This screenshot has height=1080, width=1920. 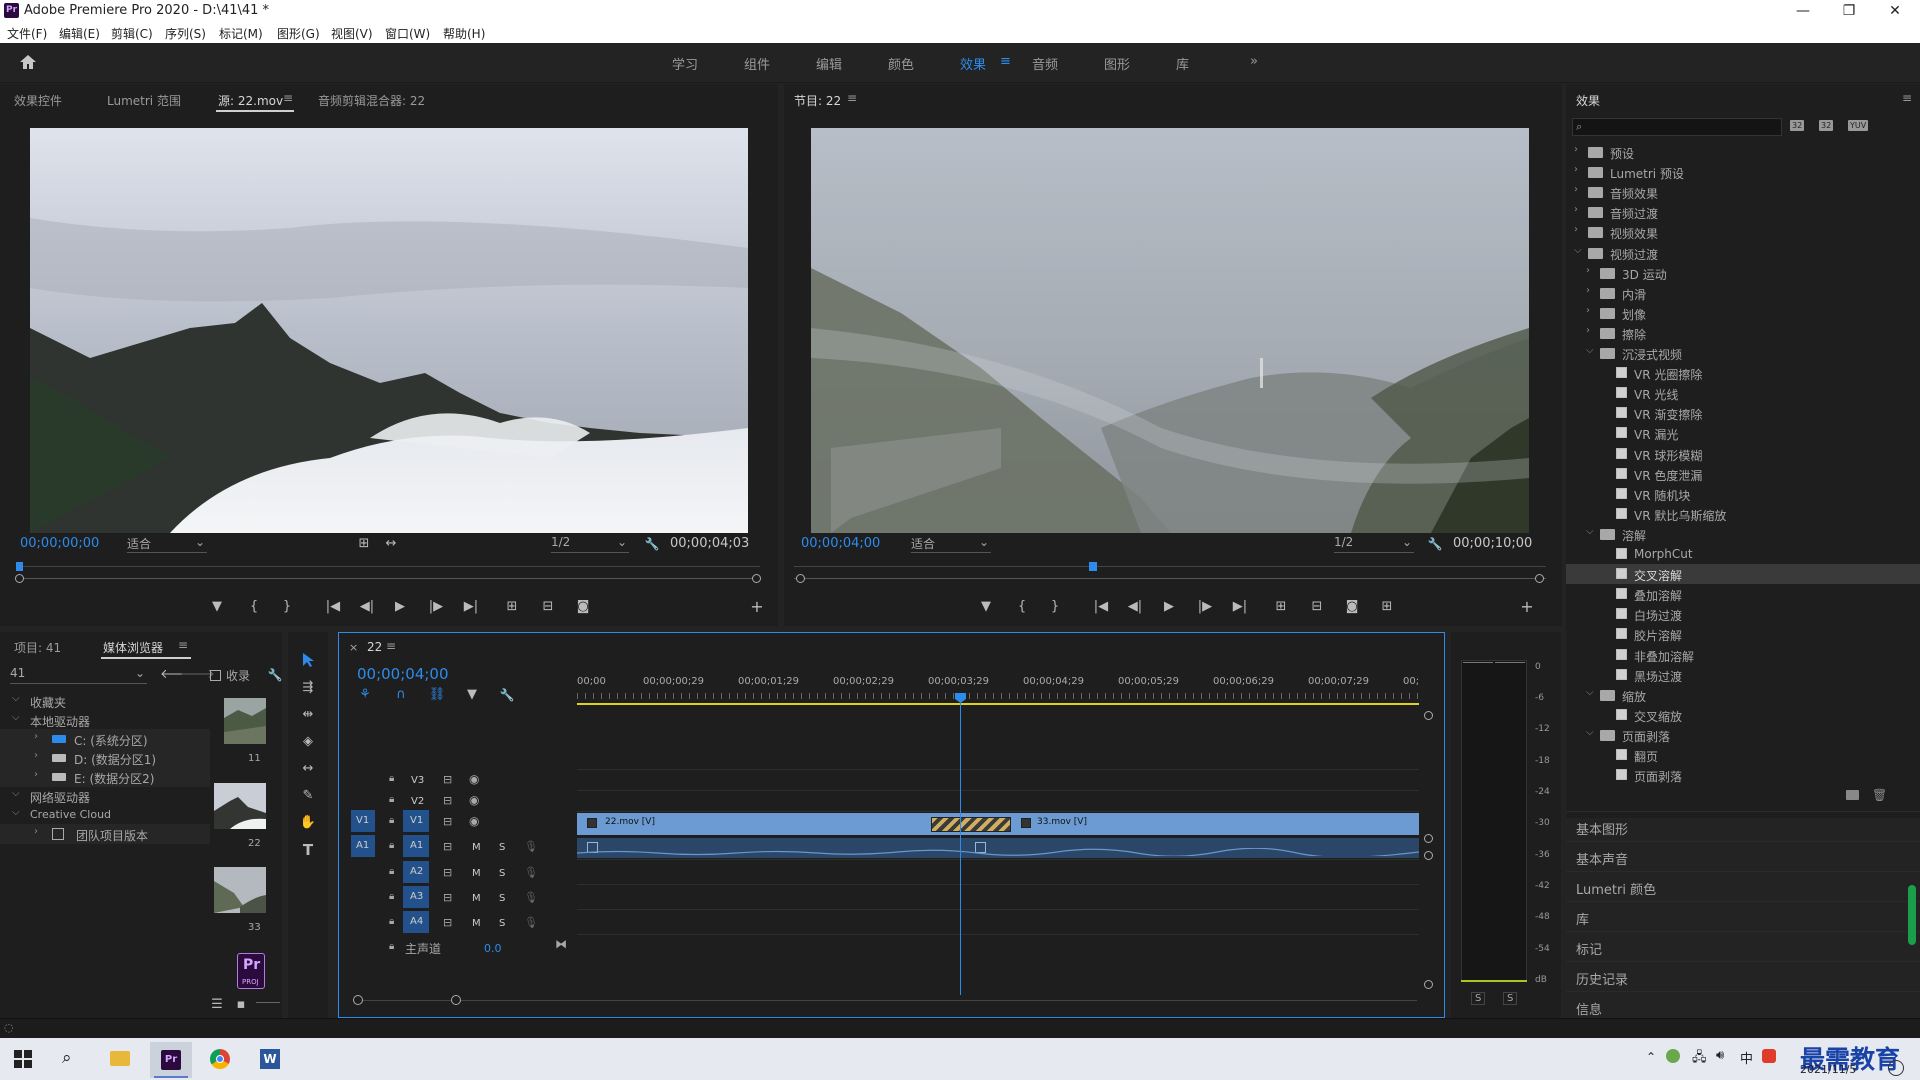 What do you see at coordinates (105, 720) in the screenshot?
I see `tree-local-drives: ⌵ 本地驱动器` at bounding box center [105, 720].